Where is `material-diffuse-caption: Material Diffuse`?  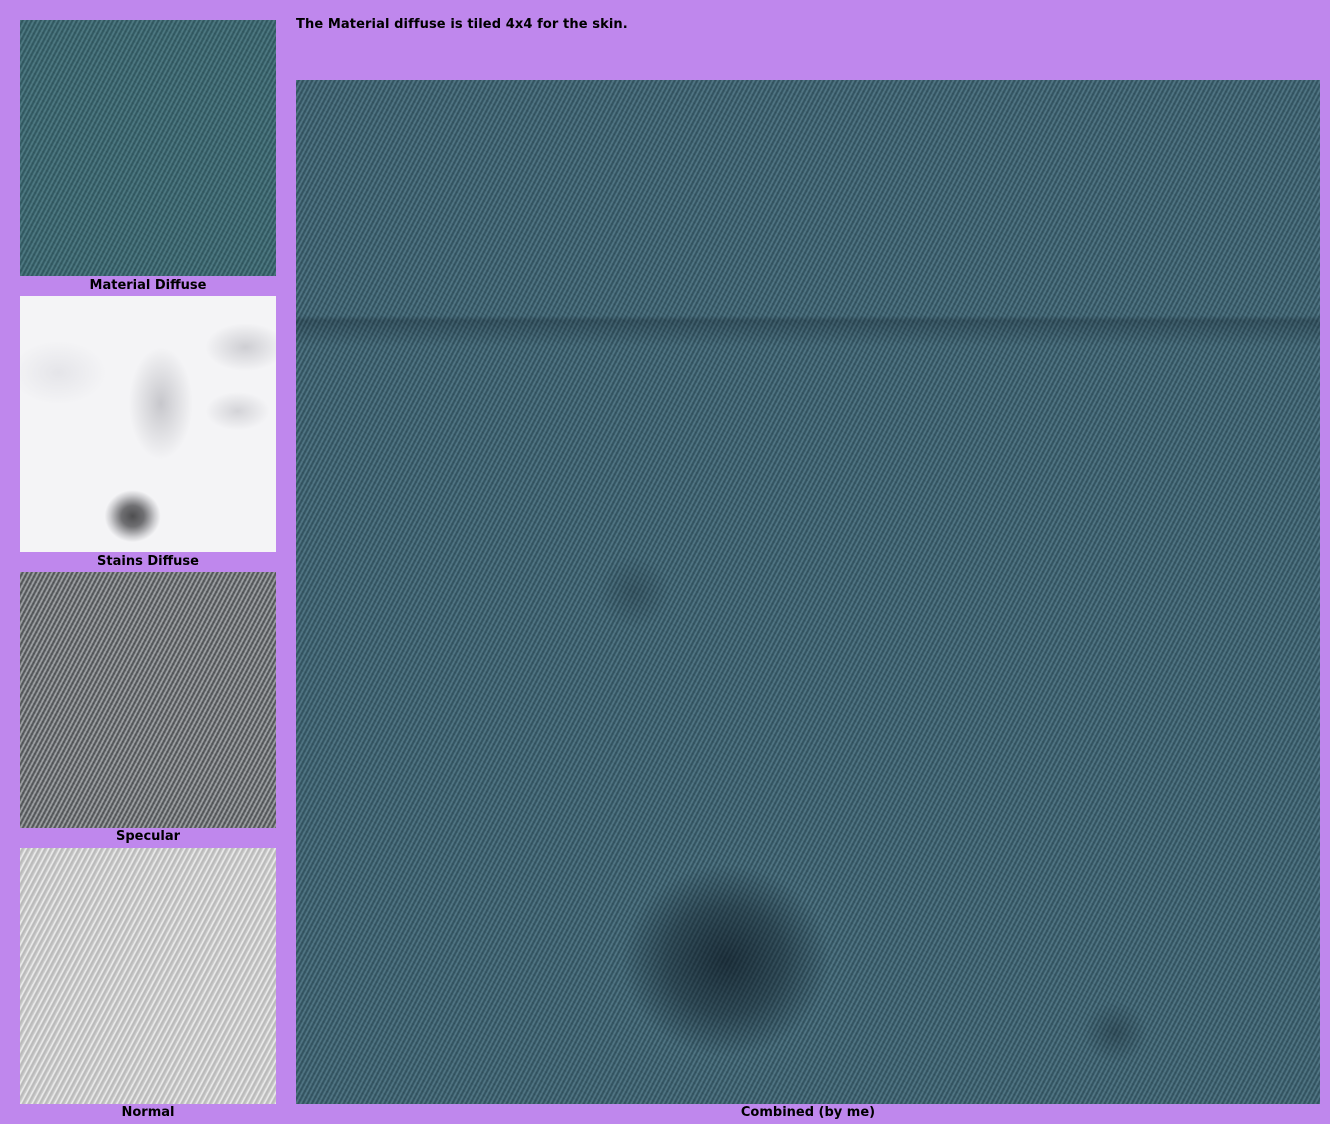 material-diffuse-caption: Material Diffuse is located at coordinates (148, 285).